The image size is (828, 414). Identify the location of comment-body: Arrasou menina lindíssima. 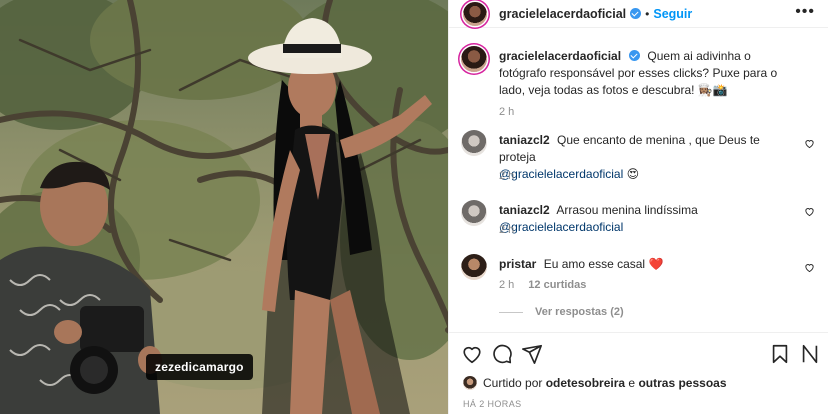
(627, 210).